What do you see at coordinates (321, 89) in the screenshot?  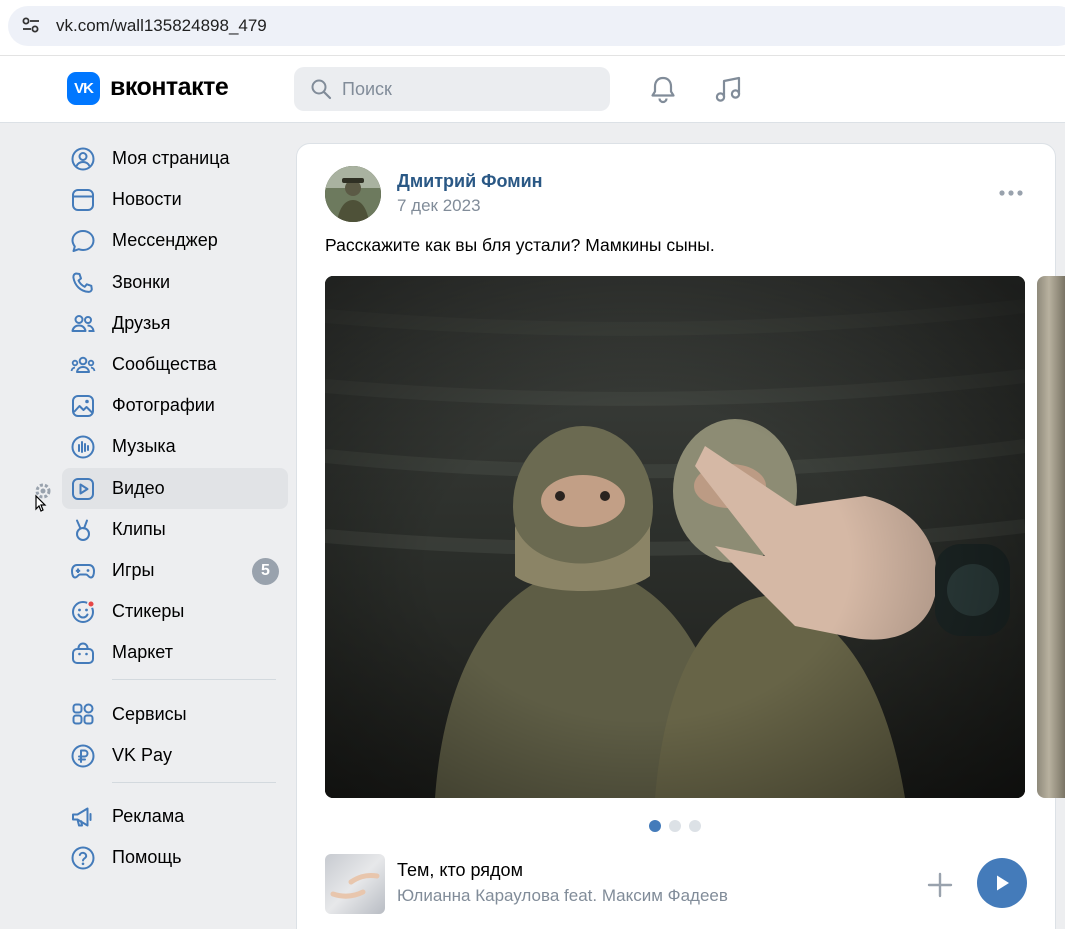 I see `search-icon` at bounding box center [321, 89].